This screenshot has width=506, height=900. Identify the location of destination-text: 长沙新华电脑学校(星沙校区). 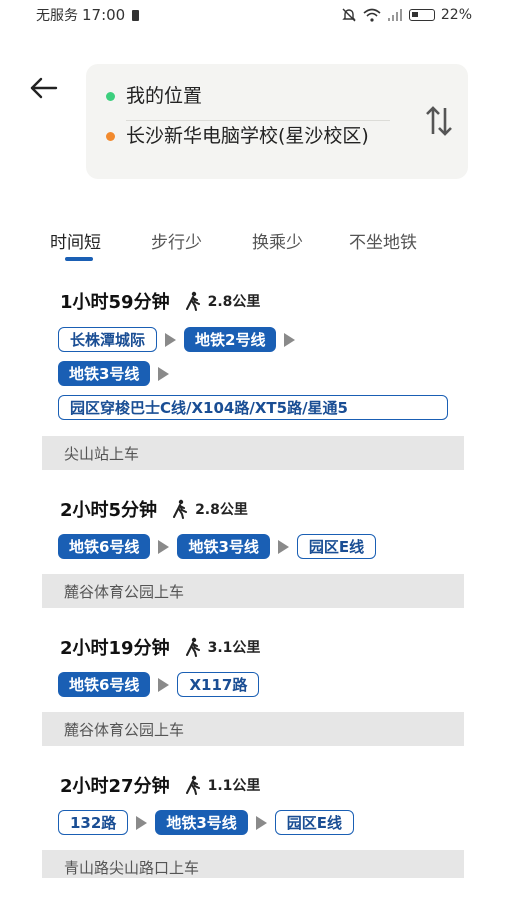
(247, 136).